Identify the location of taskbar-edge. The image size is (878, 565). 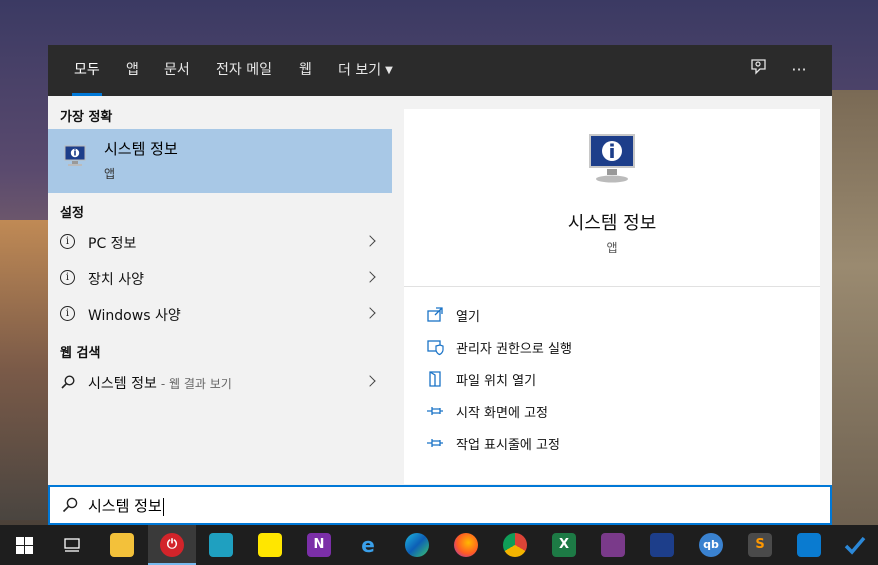
(417, 545).